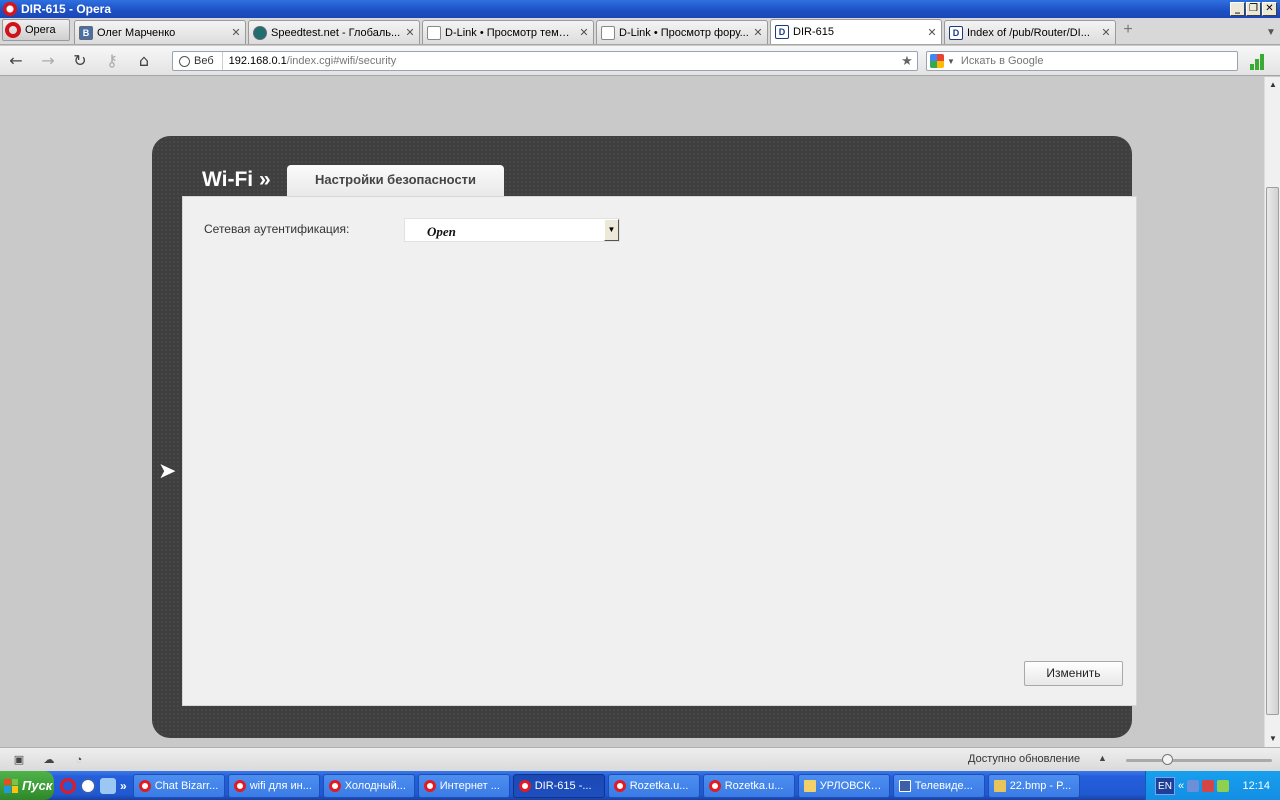 The width and height of the screenshot is (1280, 800). I want to click on maximize-button: ❐, so click(1253, 9).